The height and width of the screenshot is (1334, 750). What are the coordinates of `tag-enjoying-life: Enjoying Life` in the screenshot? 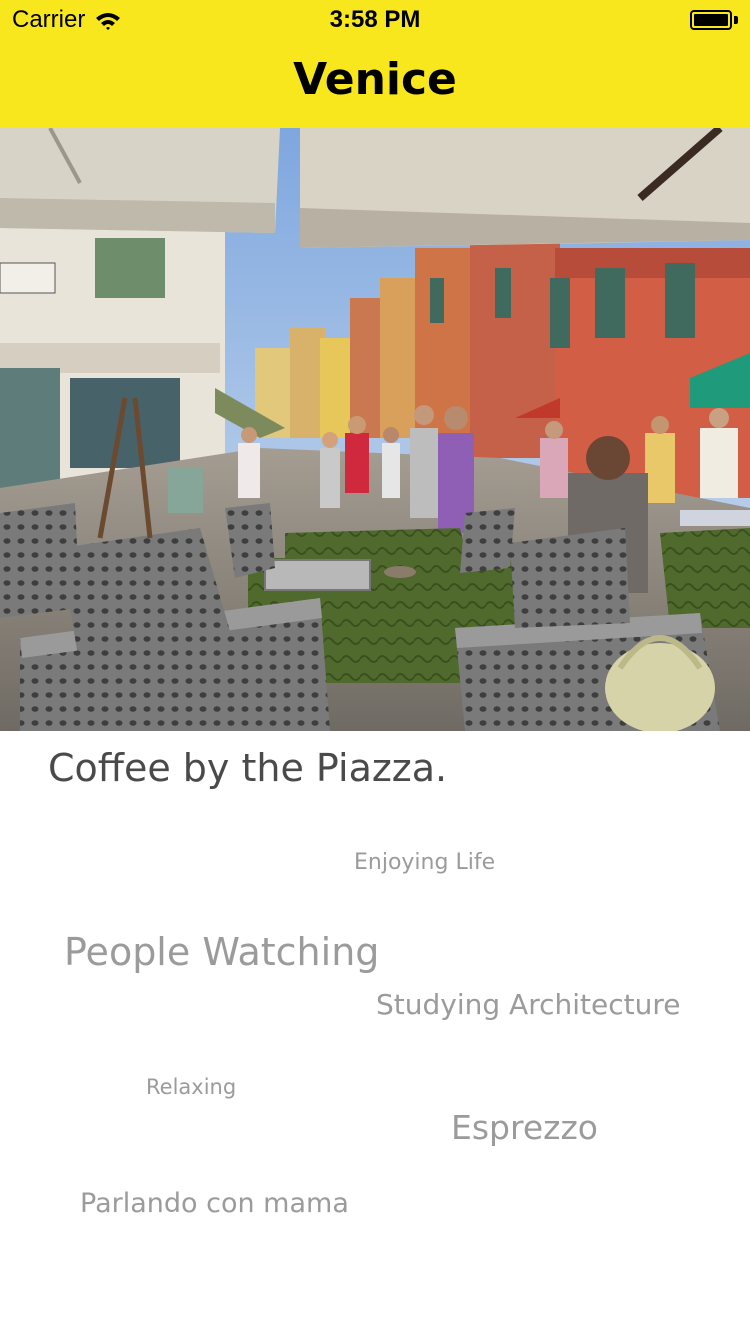 It's located at (424, 862).